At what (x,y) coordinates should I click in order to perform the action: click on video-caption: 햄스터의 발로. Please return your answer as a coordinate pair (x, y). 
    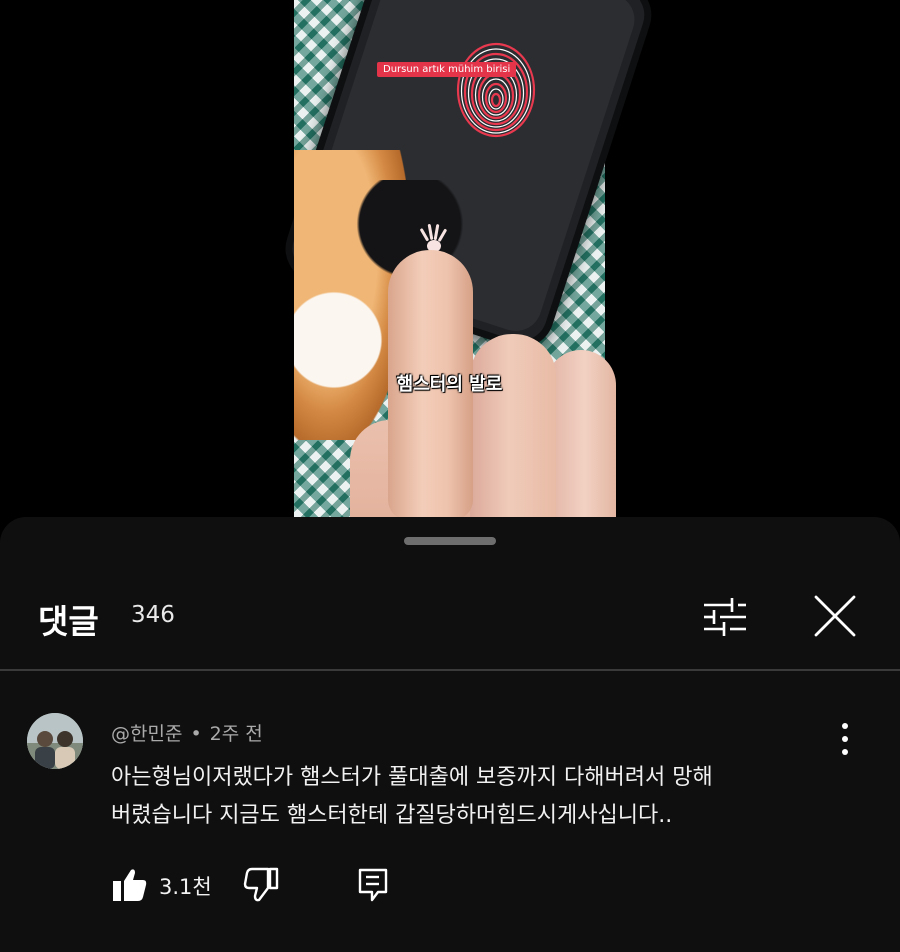
    Looking at the image, I should click on (449, 384).